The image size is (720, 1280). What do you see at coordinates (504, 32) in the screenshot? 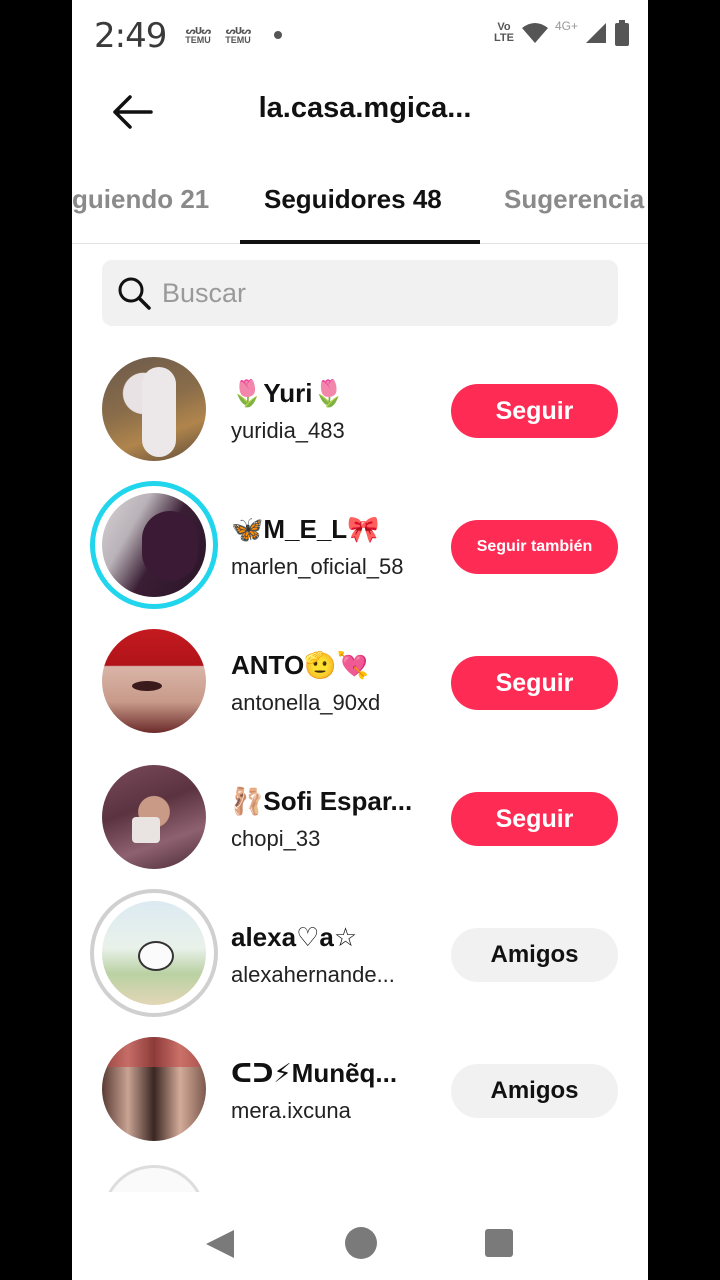
I see `volte-icon: Vo LTE` at bounding box center [504, 32].